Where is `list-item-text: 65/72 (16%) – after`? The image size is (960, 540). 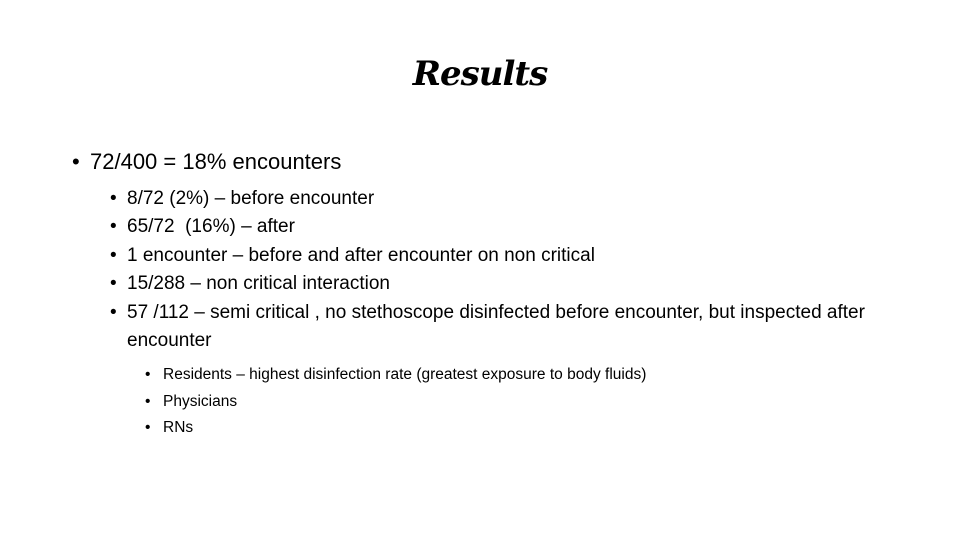
list-item-text: 65/72 (16%) – after is located at coordinates (211, 227).